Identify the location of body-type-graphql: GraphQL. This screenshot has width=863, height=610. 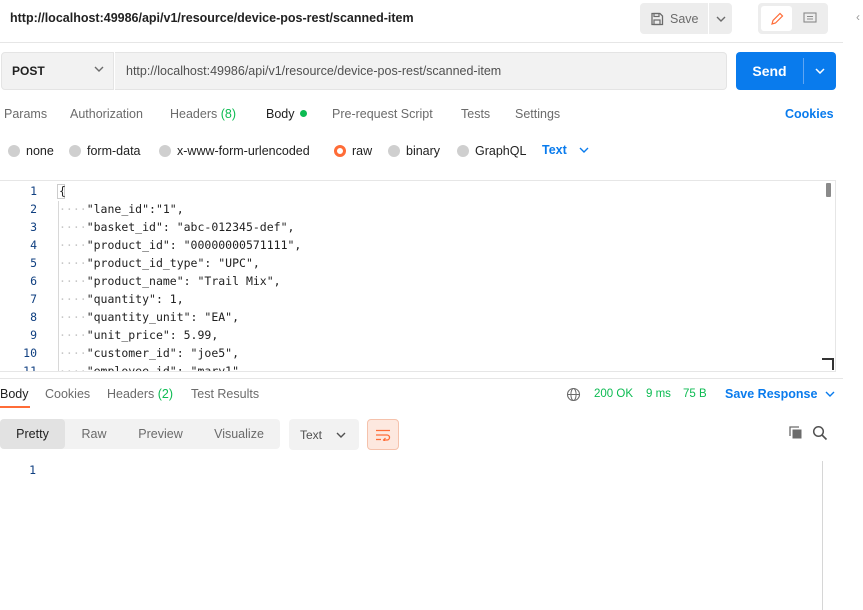
(491, 151).